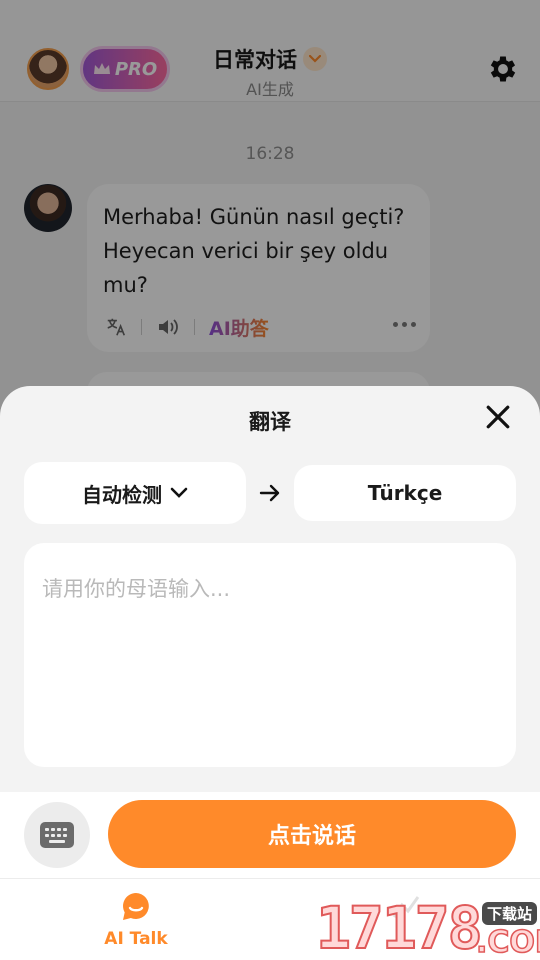 Image resolution: width=540 pixels, height=960 pixels. I want to click on source-language-select: 自动检测, so click(135, 493).